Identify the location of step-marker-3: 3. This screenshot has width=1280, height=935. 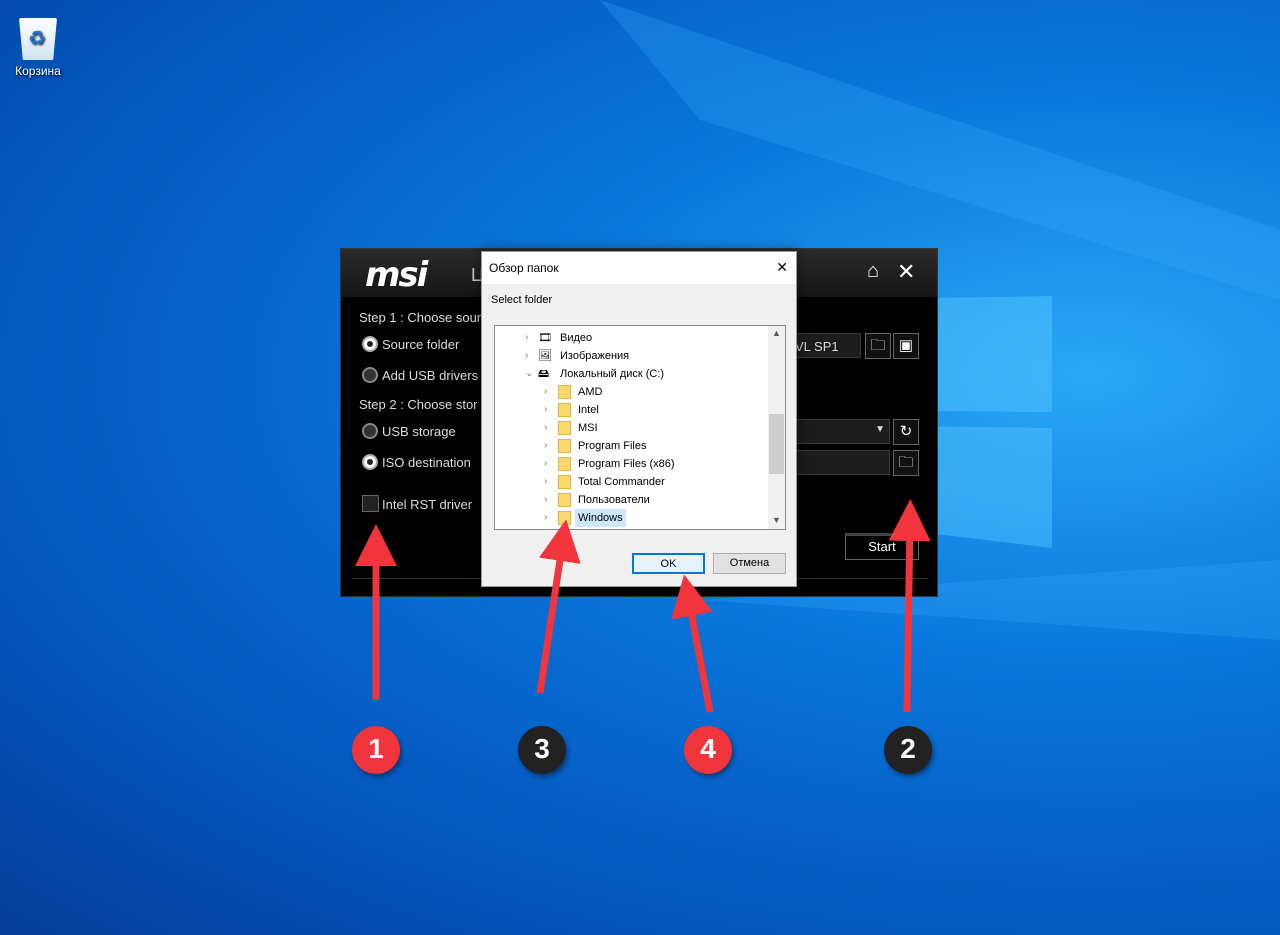
(542, 750).